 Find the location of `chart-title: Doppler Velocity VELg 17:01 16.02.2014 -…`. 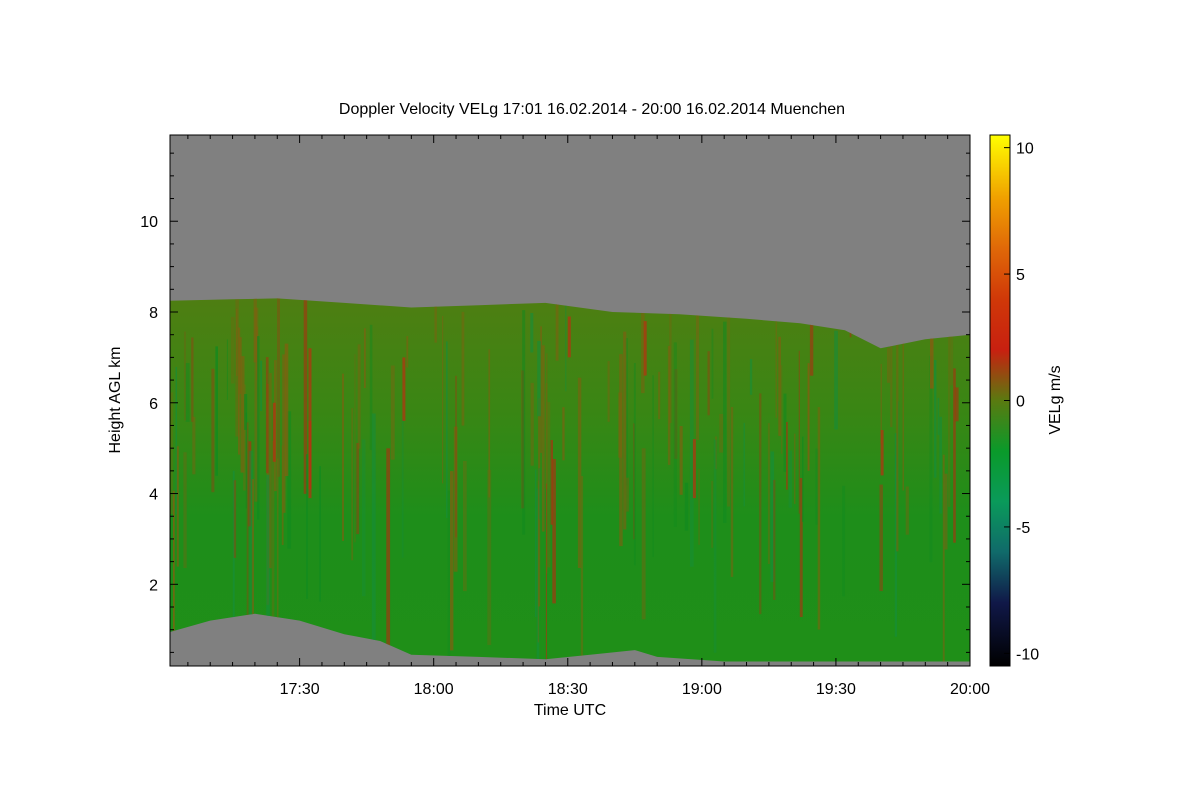

chart-title: Doppler Velocity VELg 17:01 16.02.2014 -… is located at coordinates (592, 109).